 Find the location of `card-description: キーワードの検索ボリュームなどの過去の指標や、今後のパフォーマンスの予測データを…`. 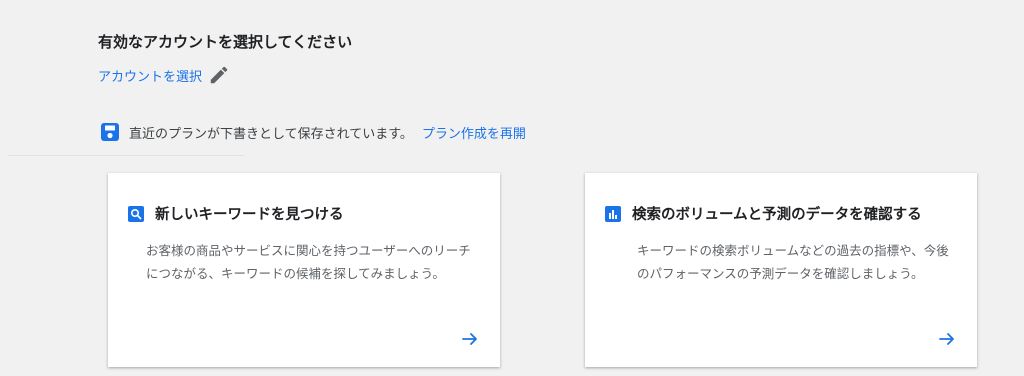

card-description: キーワードの検索ボリュームなどの過去の指標や、今後のパフォーマンスの予測データを… is located at coordinates (793, 262).